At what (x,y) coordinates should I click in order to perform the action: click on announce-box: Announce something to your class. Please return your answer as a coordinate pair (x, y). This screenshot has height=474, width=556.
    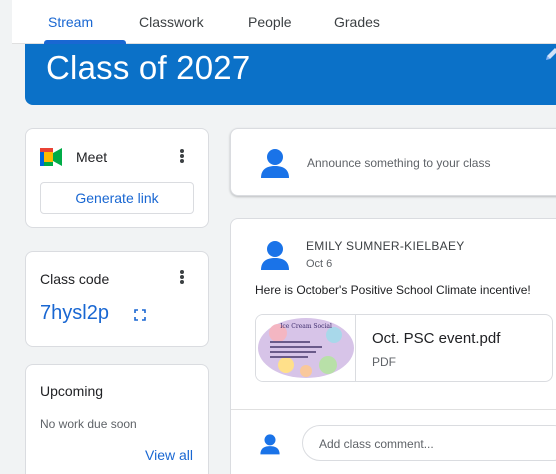
    Looking at the image, I should click on (393, 162).